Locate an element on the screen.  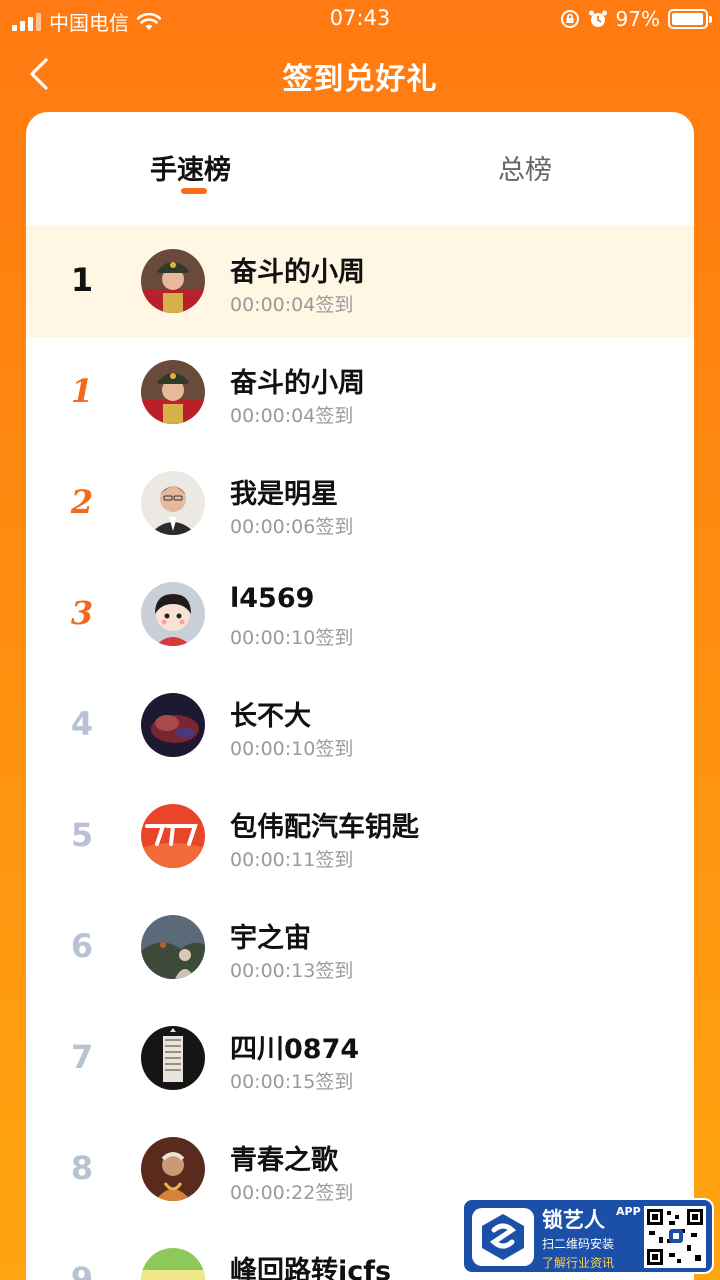
status-bar: 中国电信 07:43 97% is located at coordinates (360, 19).